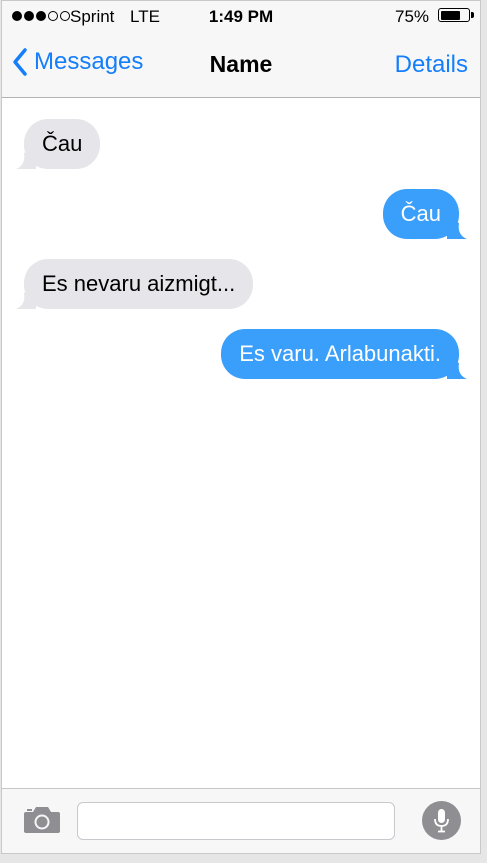 The image size is (487, 863). What do you see at coordinates (241, 65) in the screenshot?
I see `navigation-bar: Messages Name Details` at bounding box center [241, 65].